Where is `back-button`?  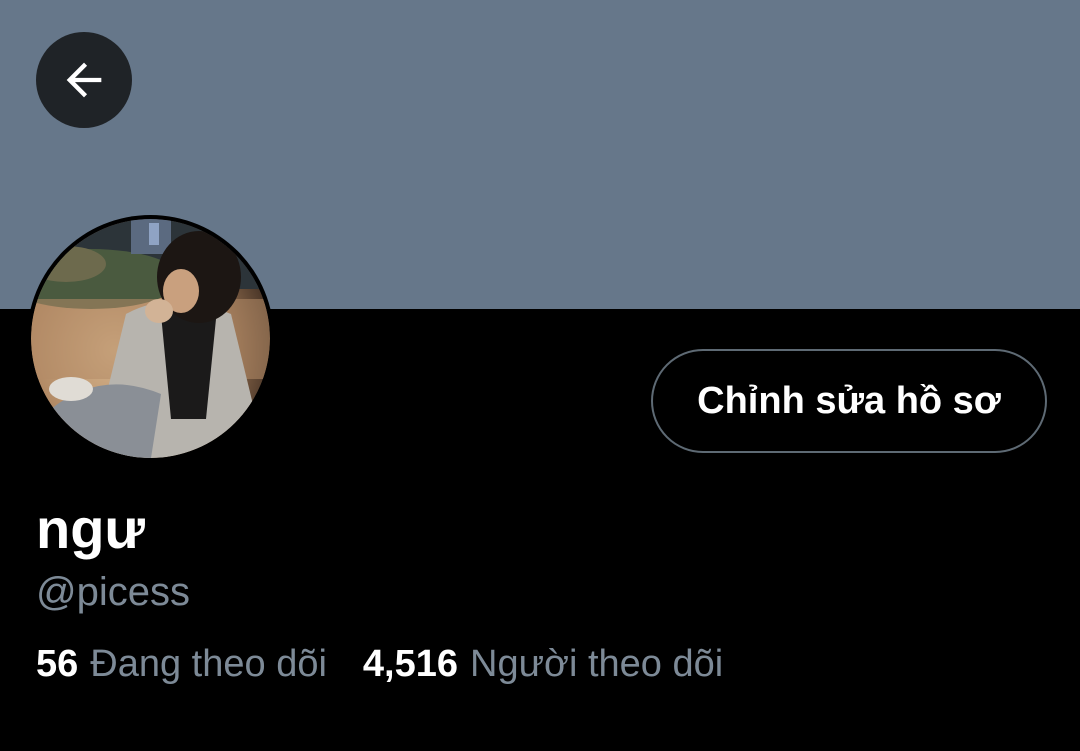 back-button is located at coordinates (84, 80).